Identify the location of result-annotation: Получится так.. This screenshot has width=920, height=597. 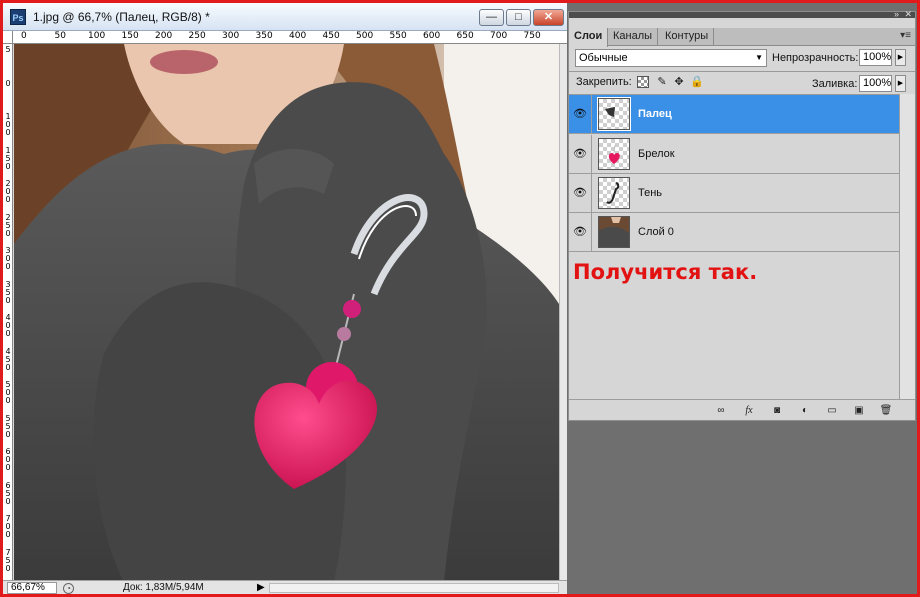
(665, 272).